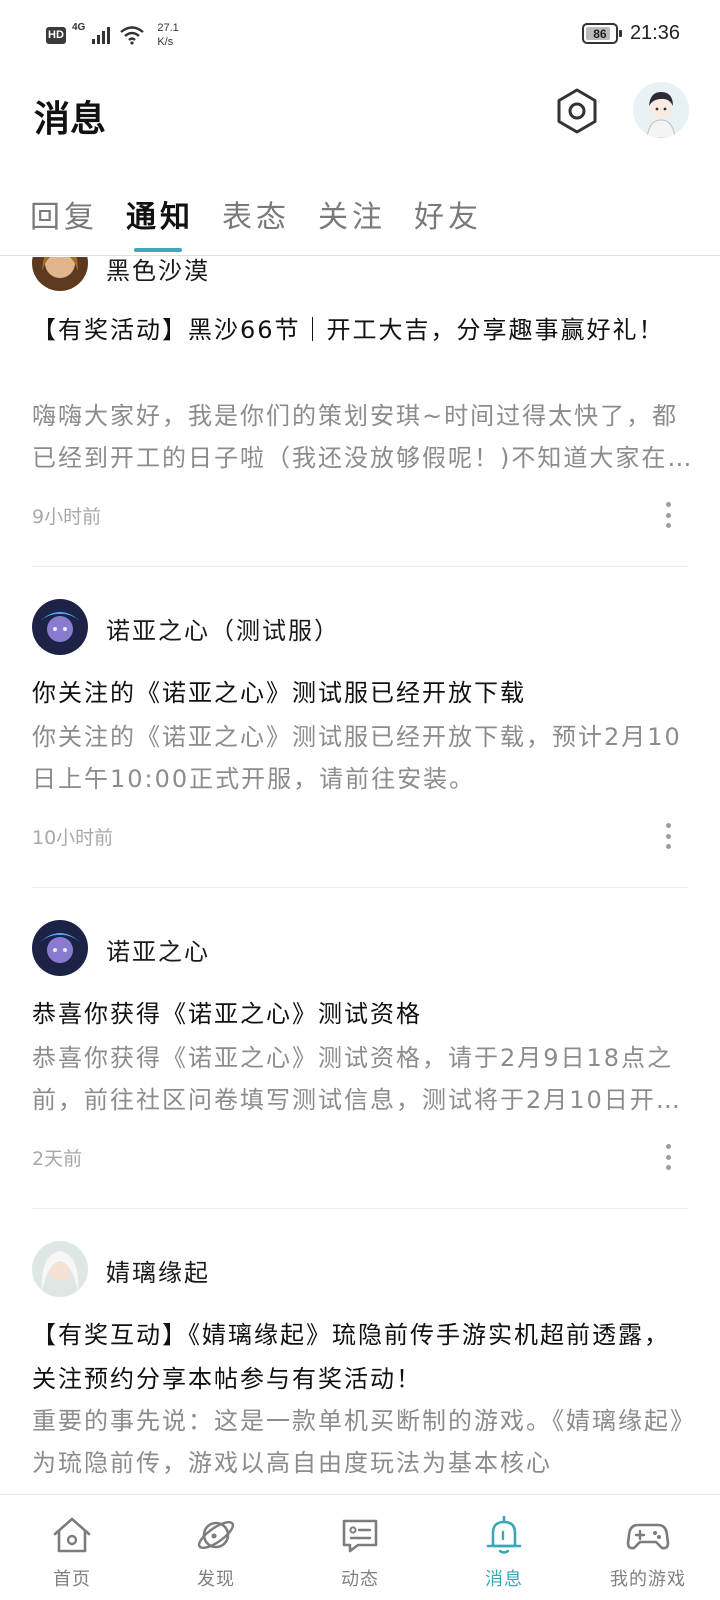 Image resolution: width=720 pixels, height=1600 pixels. What do you see at coordinates (504, 1534) in the screenshot?
I see `bell-icon` at bounding box center [504, 1534].